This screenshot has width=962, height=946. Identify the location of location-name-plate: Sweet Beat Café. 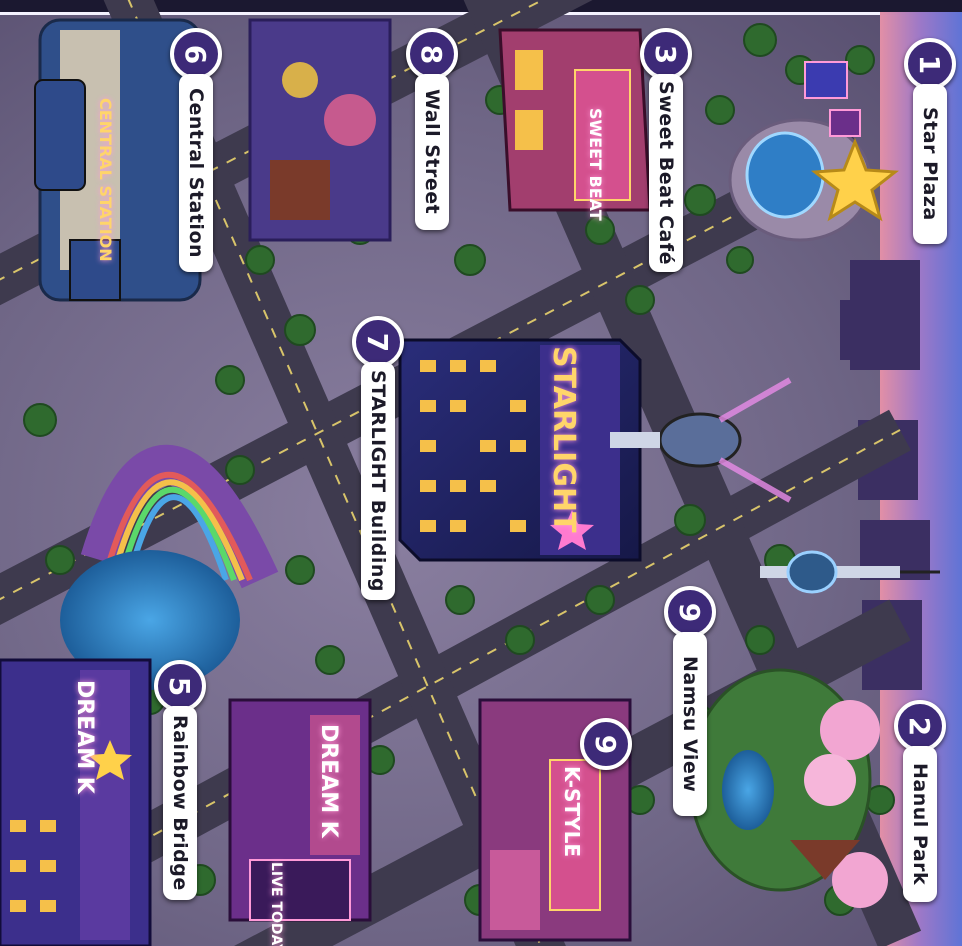
(666, 173).